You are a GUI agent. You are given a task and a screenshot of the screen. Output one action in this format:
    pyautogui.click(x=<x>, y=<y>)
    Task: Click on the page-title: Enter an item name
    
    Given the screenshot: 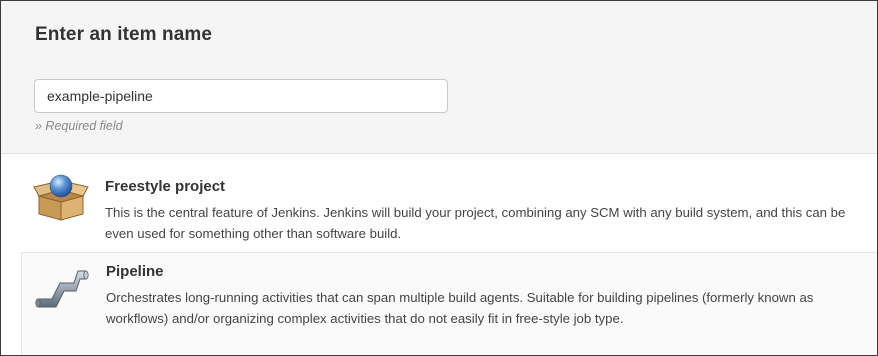 What is the action you would take?
    pyautogui.click(x=124, y=34)
    